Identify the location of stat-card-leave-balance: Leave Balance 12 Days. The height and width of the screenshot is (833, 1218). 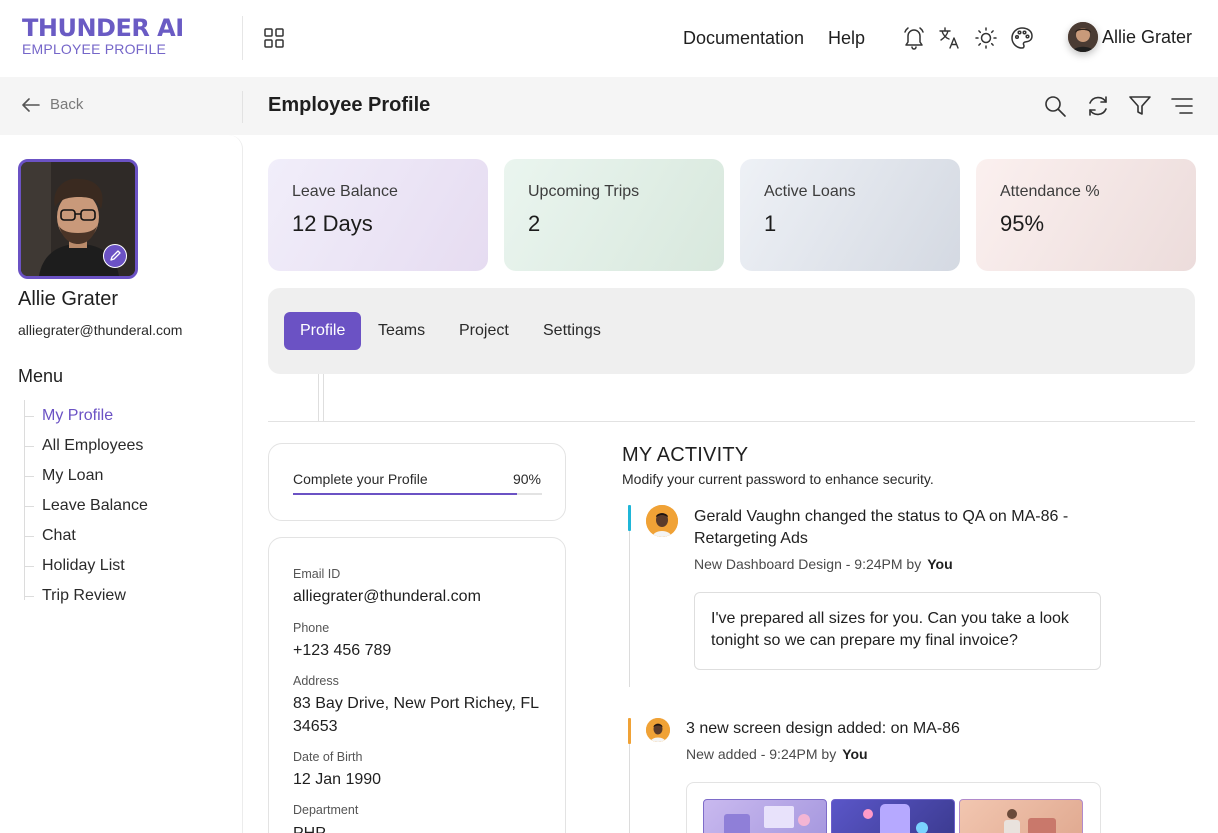
(378, 215).